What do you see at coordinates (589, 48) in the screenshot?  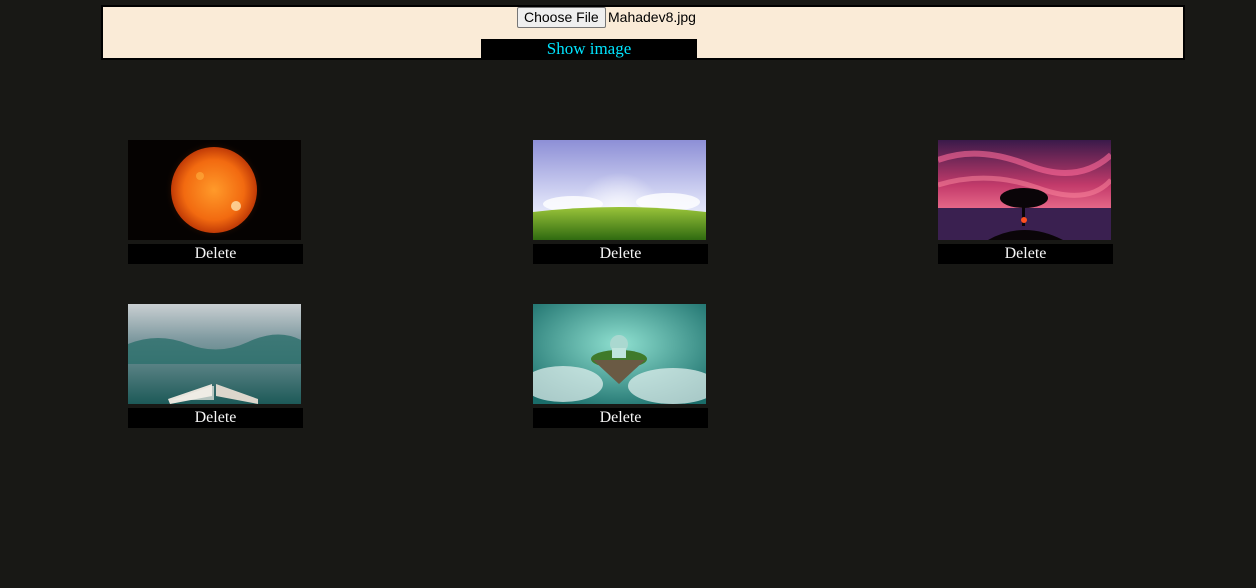 I see `show-image-button: Show image` at bounding box center [589, 48].